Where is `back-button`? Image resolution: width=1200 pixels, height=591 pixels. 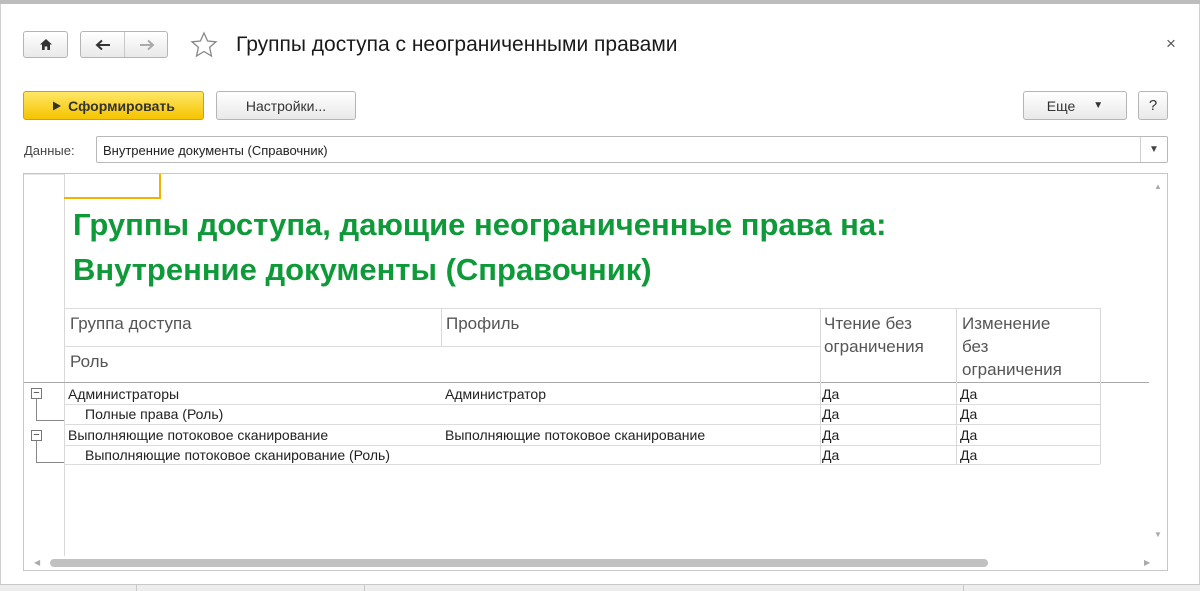
back-button is located at coordinates (102, 44).